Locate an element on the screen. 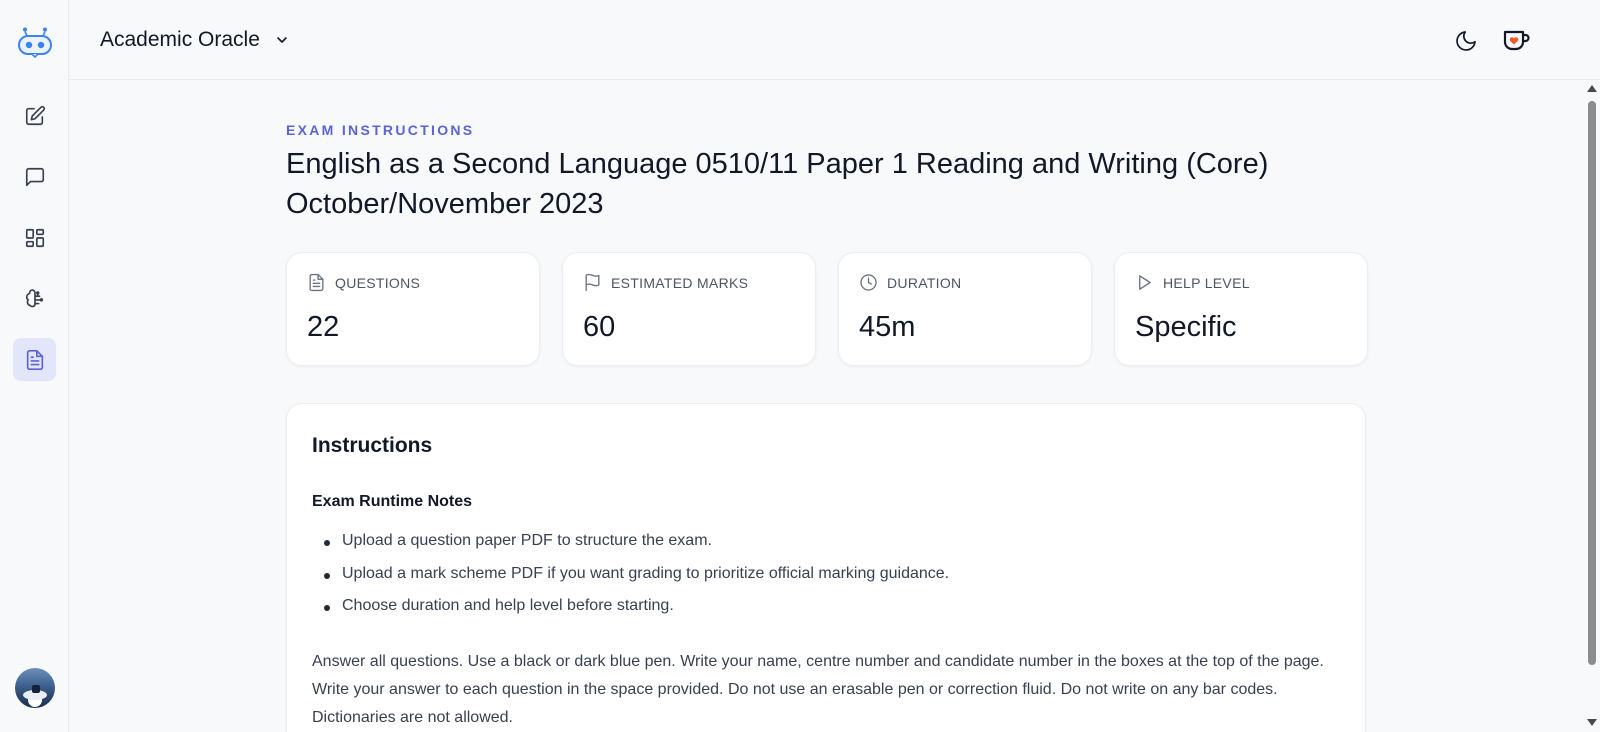 This screenshot has height=732, width=1600. stat-value: 45m is located at coordinates (887, 327).